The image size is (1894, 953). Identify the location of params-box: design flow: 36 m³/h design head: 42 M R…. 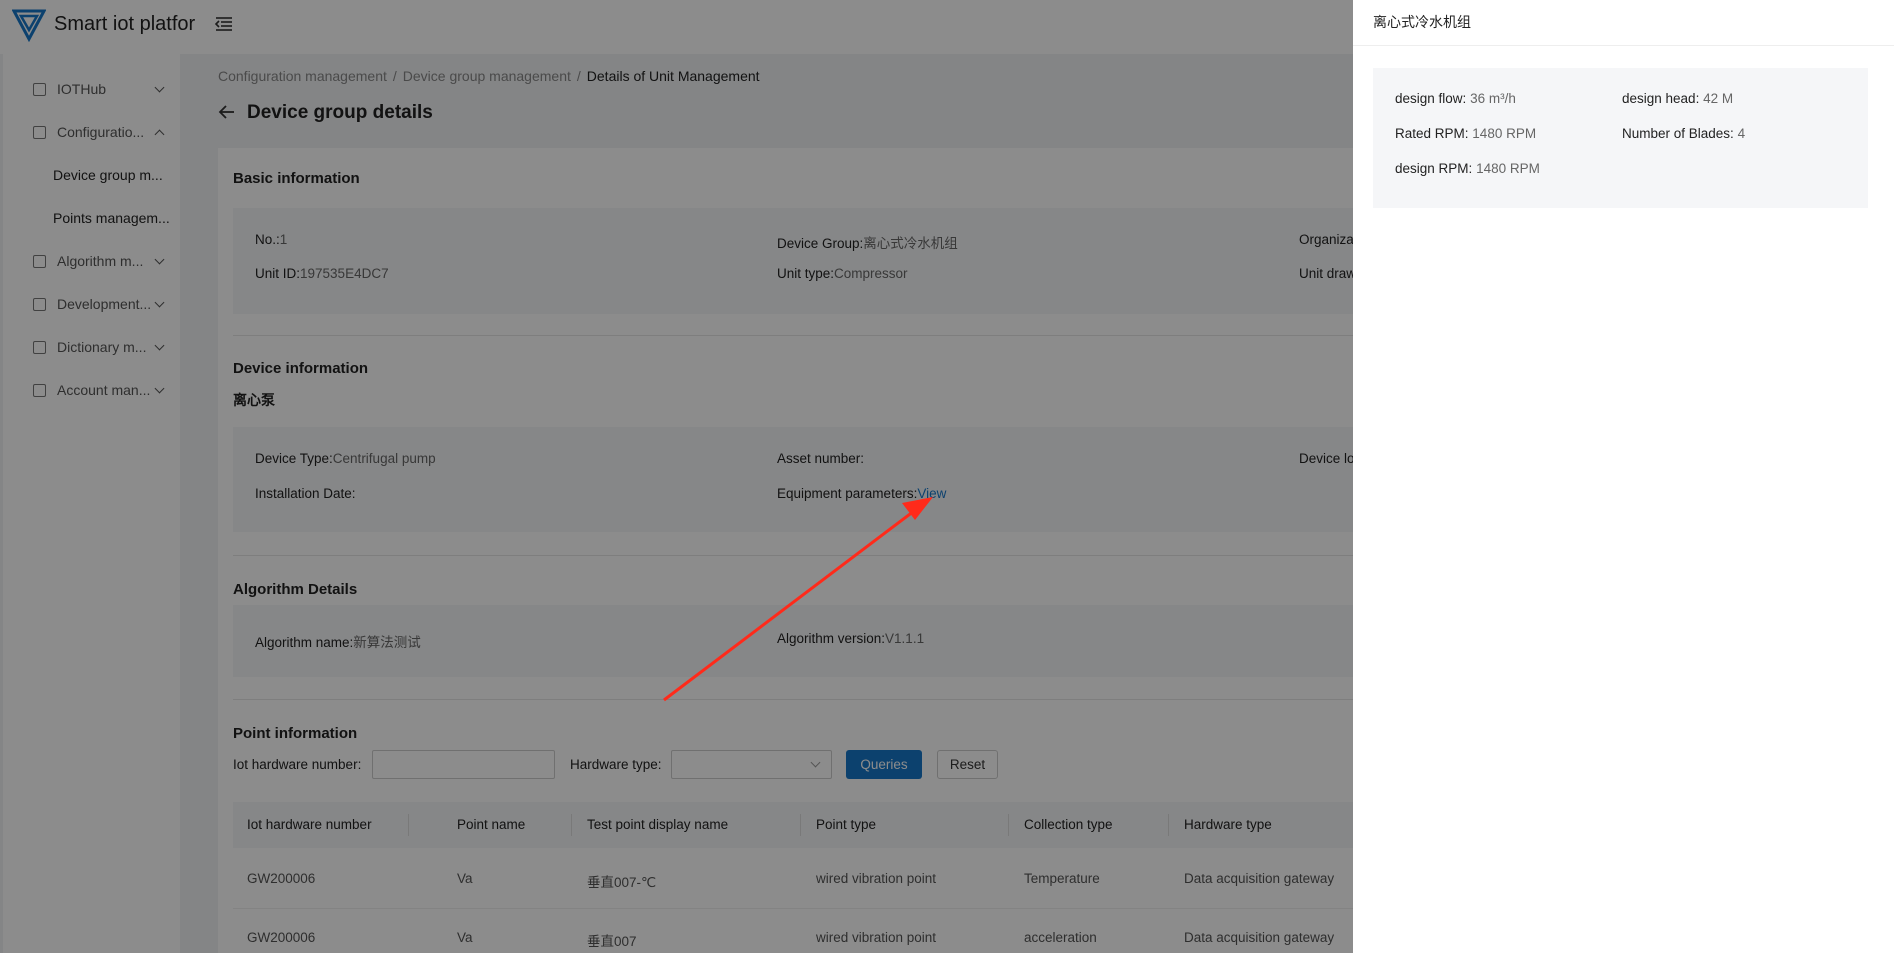
(1620, 138).